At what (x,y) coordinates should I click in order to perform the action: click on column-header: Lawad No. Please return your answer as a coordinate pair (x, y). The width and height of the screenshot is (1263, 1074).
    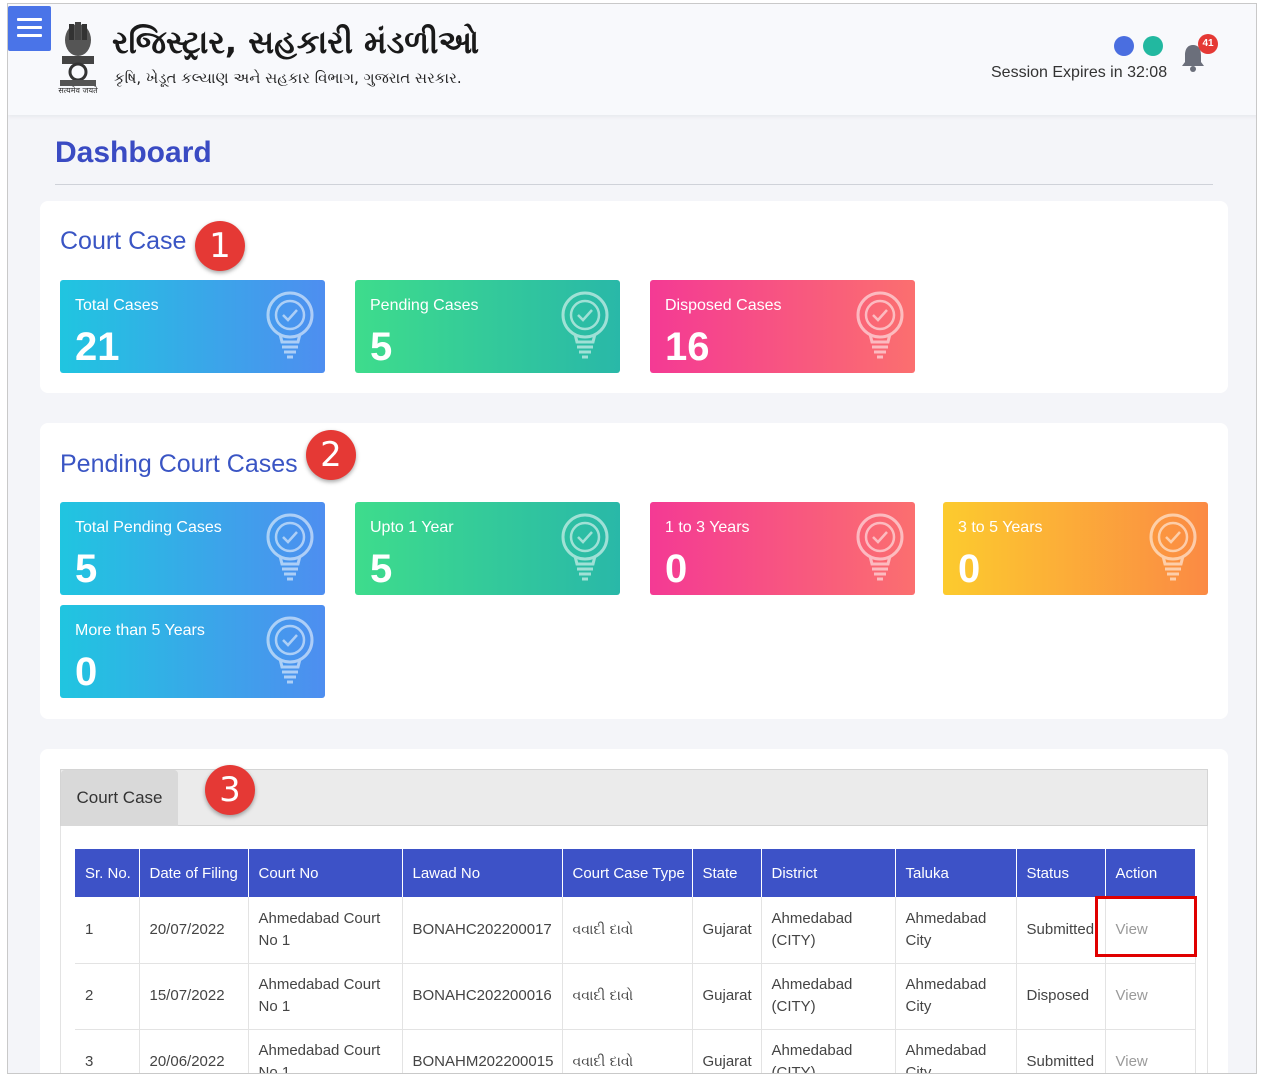
    Looking at the image, I should click on (482, 873).